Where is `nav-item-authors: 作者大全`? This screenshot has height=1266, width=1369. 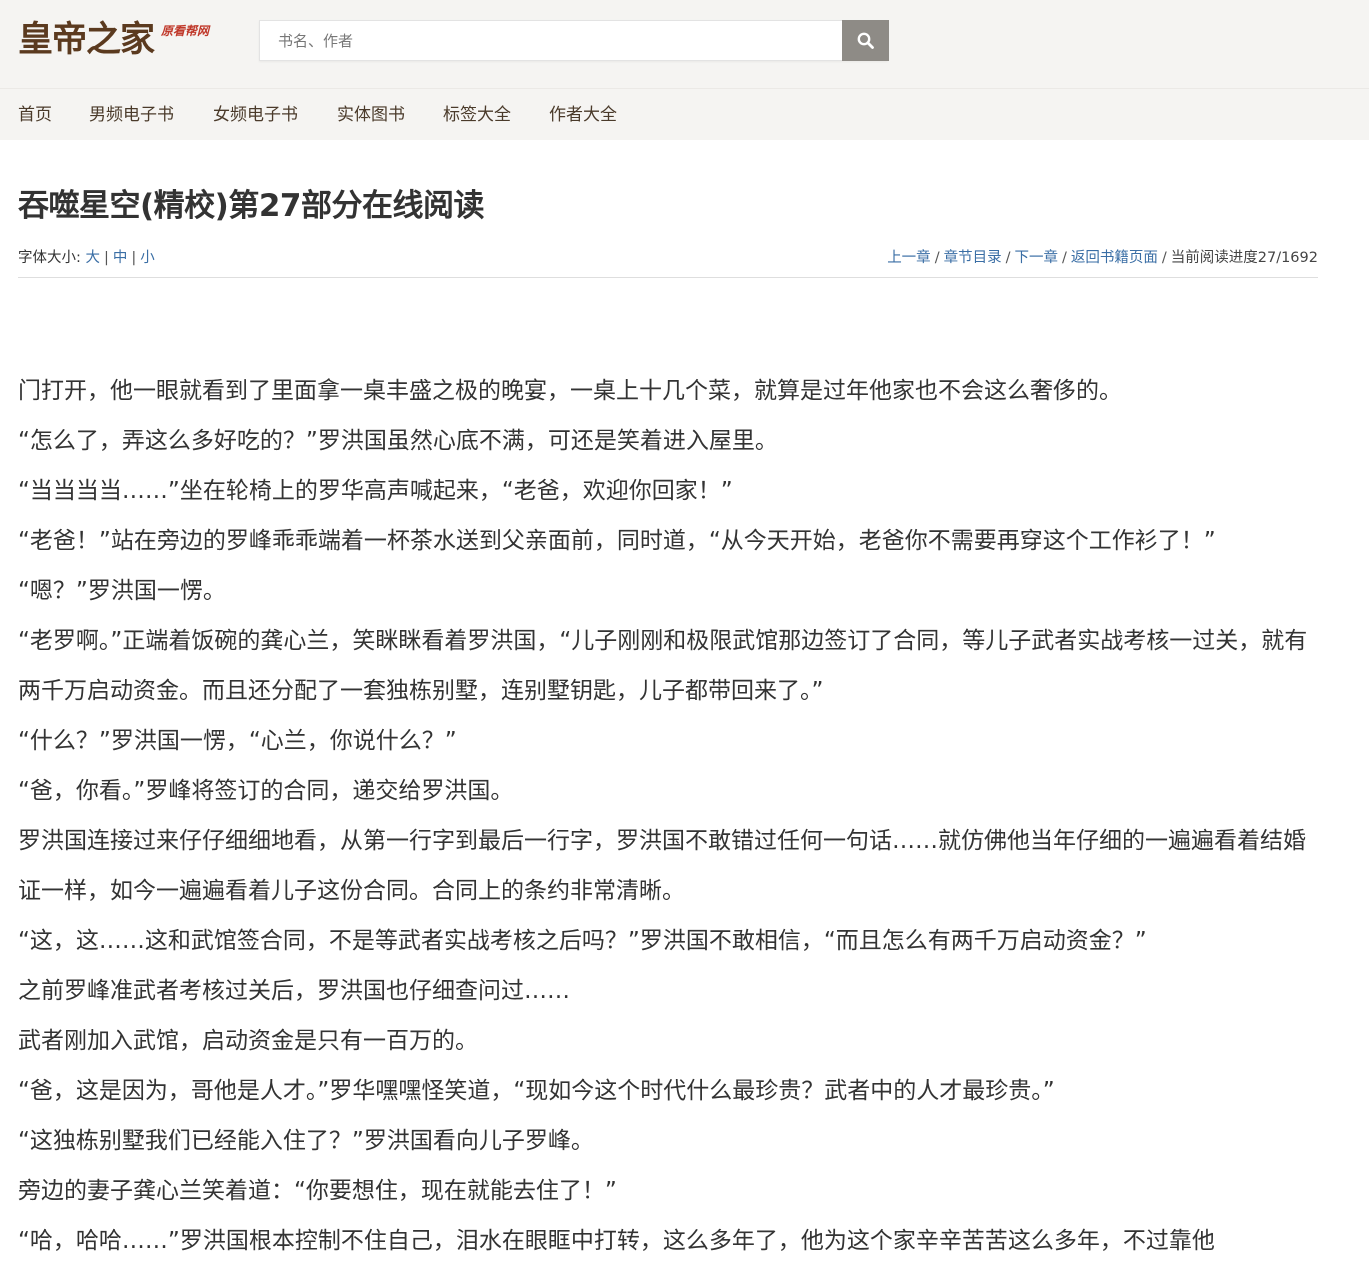
nav-item-authors: 作者大全 is located at coordinates (583, 115).